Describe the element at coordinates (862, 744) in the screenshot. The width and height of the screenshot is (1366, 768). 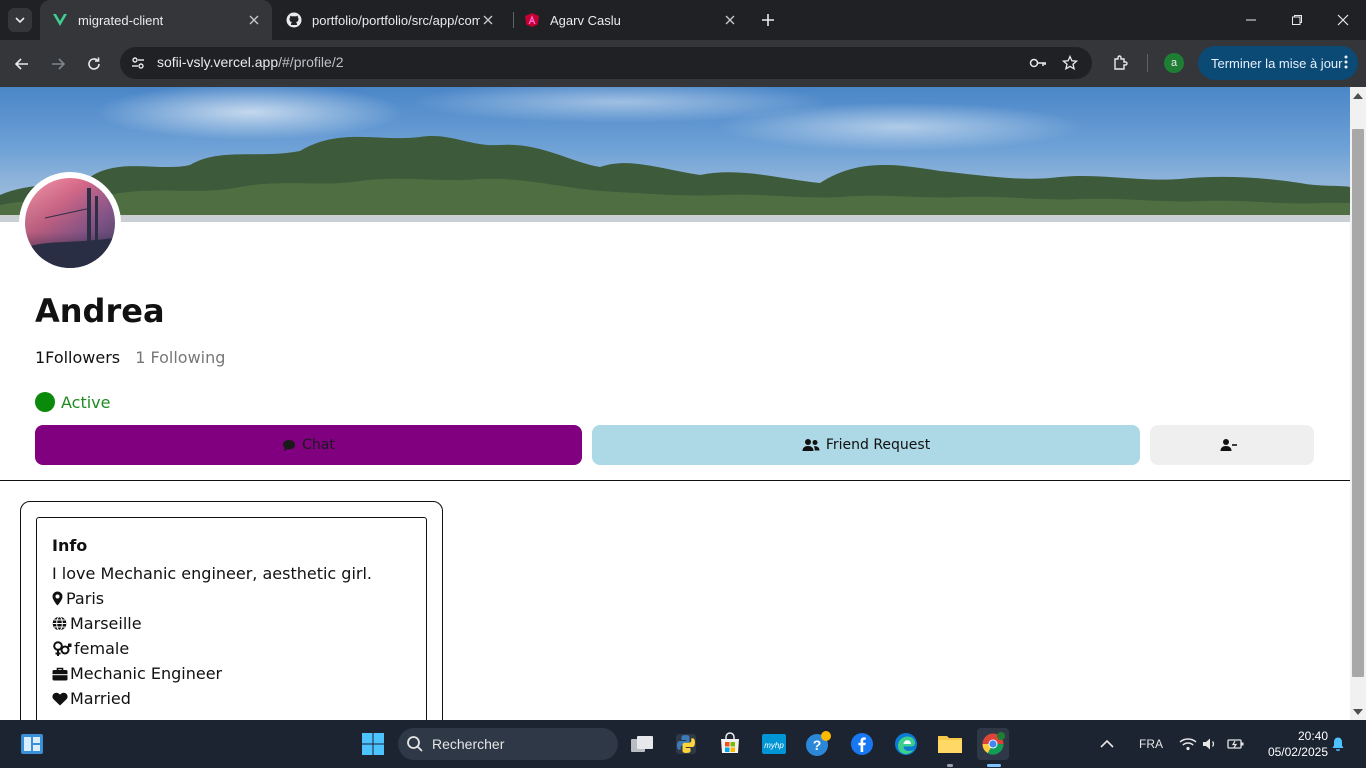
I see `facebook-icon` at that location.